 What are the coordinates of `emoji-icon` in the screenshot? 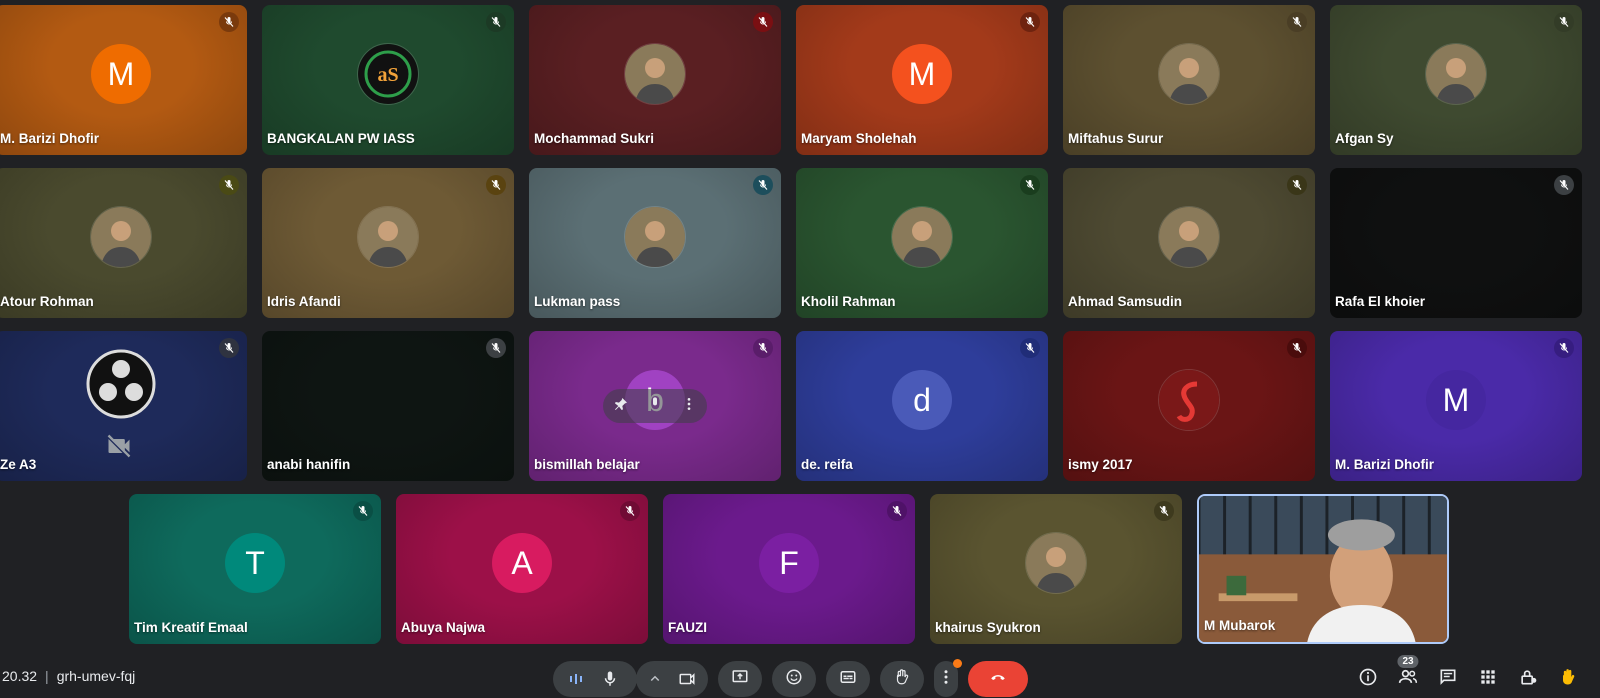 It's located at (794, 679).